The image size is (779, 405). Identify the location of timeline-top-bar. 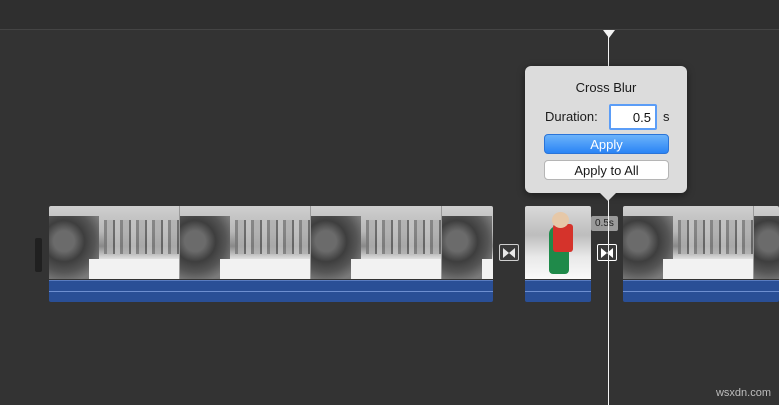
(389, 15).